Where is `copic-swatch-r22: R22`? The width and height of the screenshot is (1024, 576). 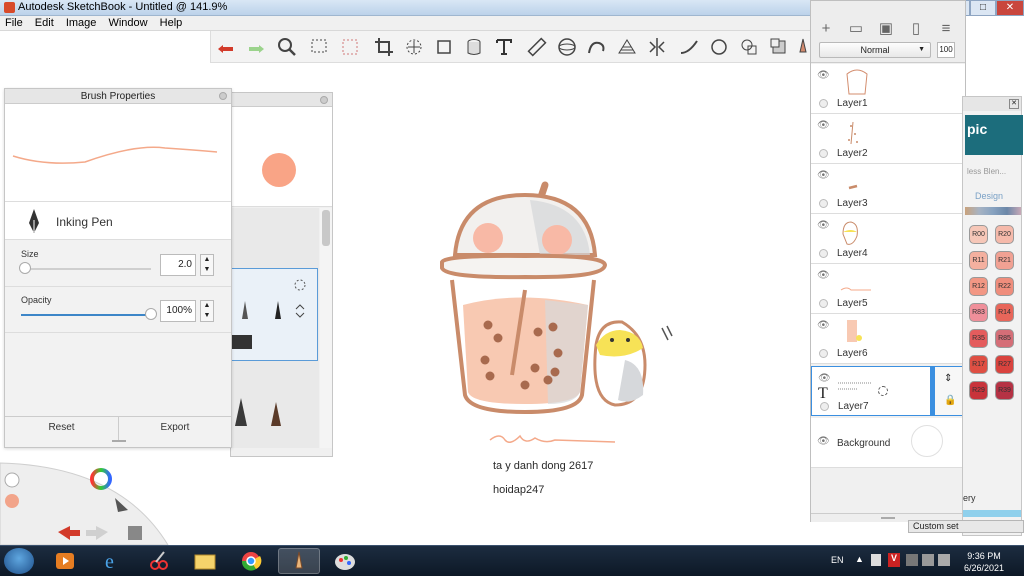
copic-swatch-r22: R22 is located at coordinates (1004, 286).